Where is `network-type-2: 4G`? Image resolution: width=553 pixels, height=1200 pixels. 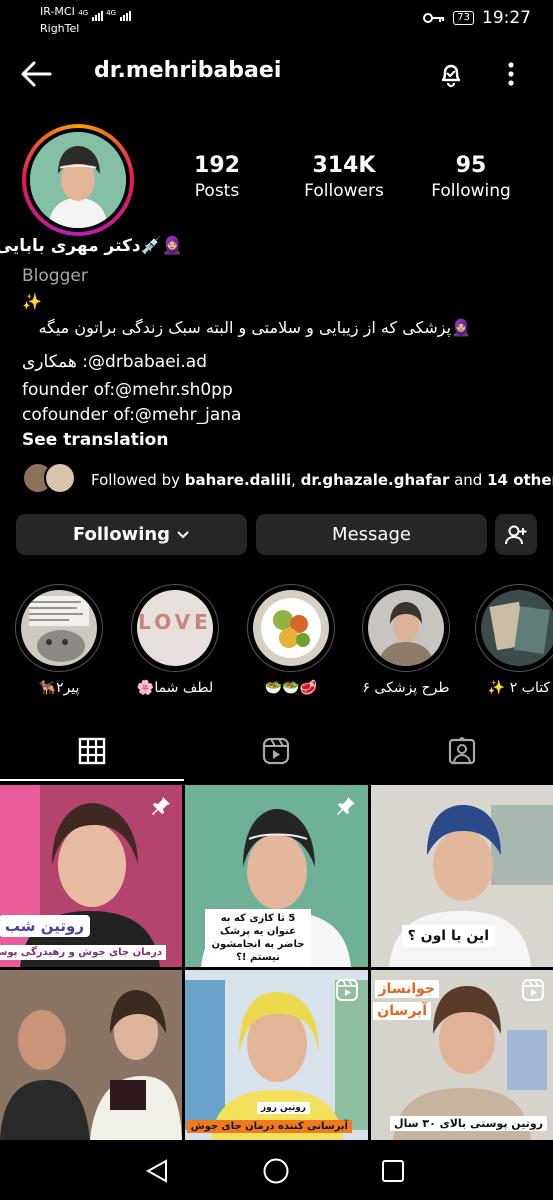 network-type-2: 4G is located at coordinates (111, 13).